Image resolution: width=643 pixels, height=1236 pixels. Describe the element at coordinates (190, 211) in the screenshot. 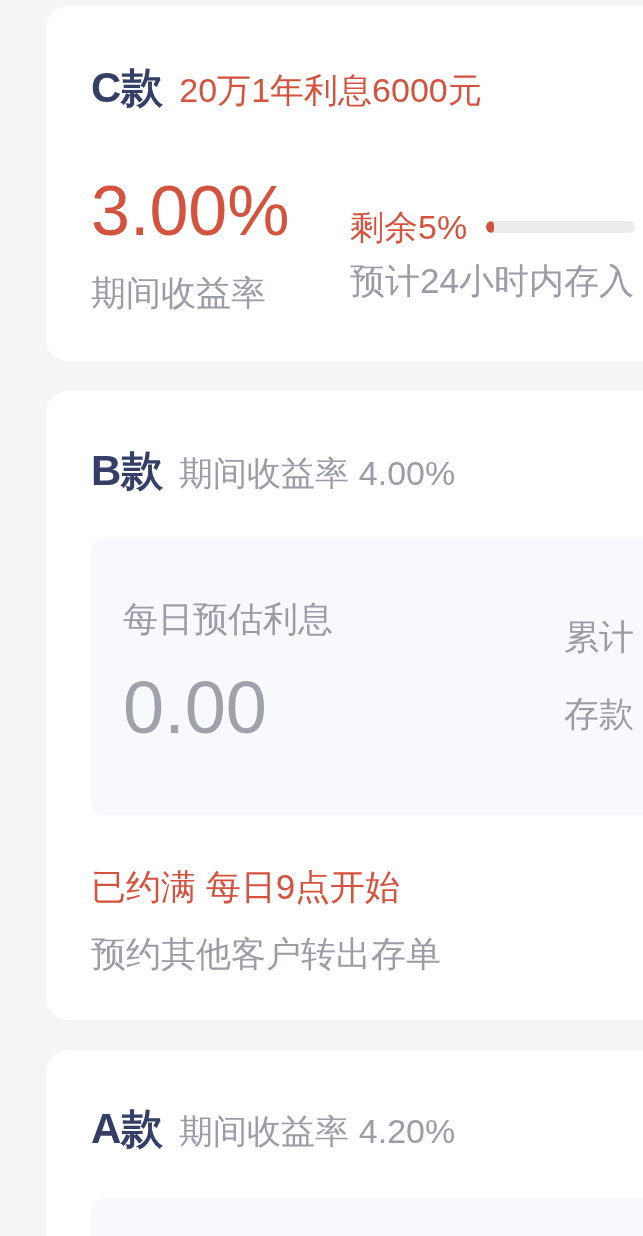

I see `rate-value: 3.00%` at that location.